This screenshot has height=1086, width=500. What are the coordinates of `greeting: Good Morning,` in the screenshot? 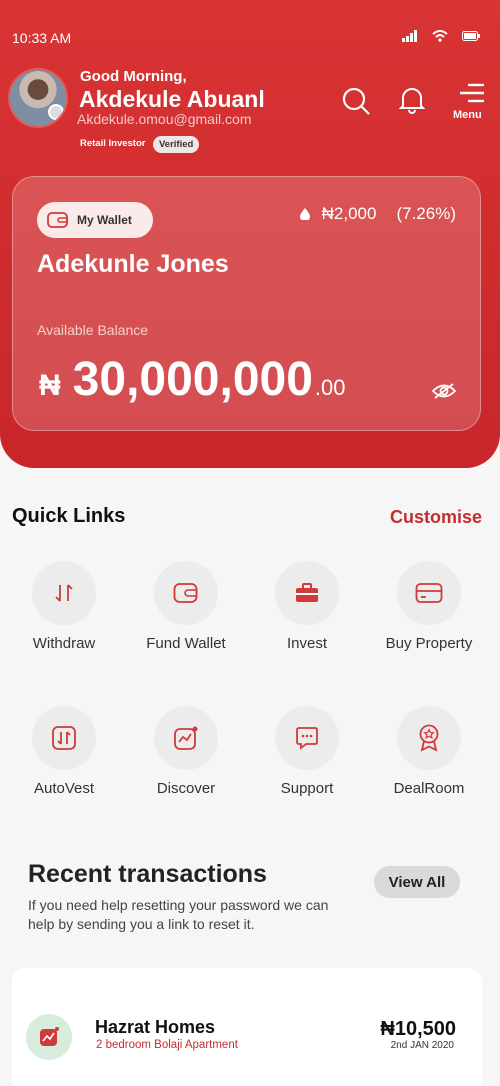 It's located at (133, 76).